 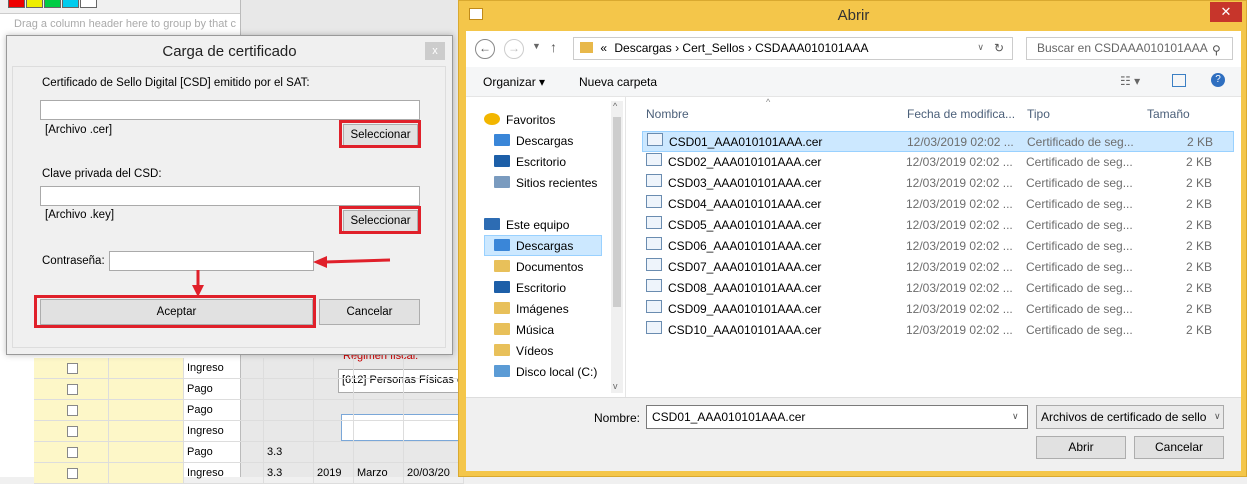 I want to click on file-name: CSD10_AAA010101AAA.cer, so click(x=745, y=330).